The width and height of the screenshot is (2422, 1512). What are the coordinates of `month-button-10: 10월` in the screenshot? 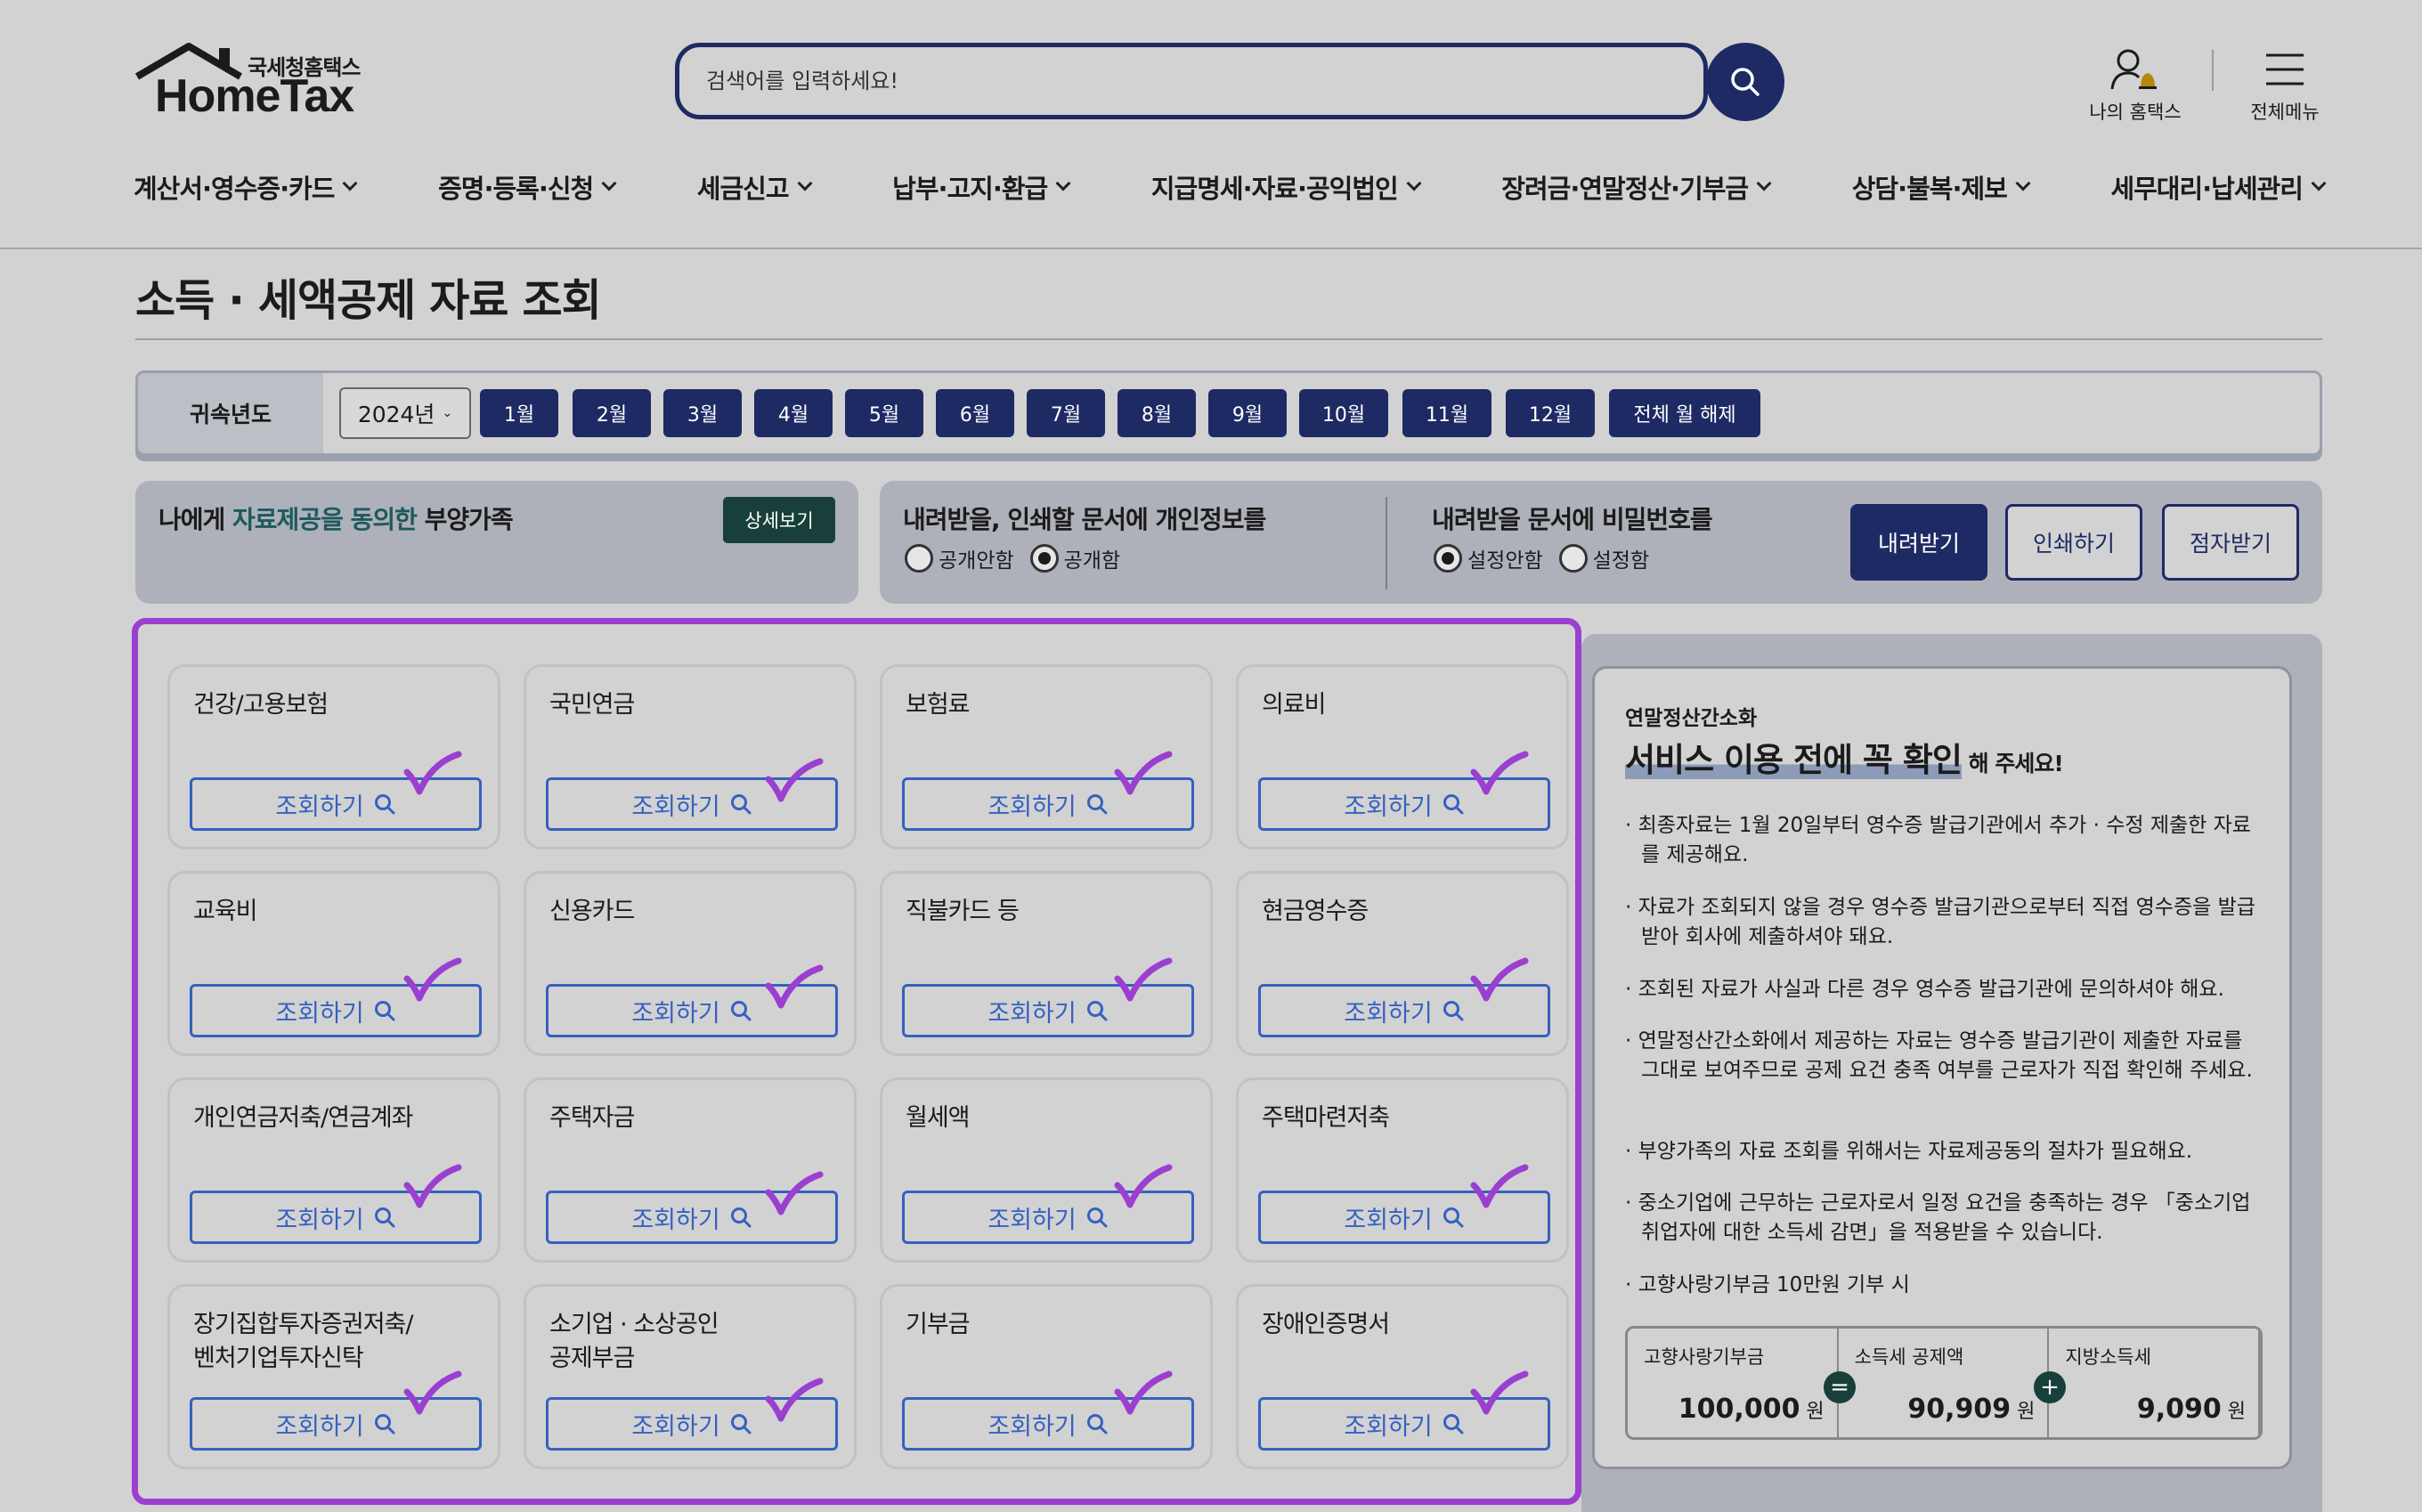 It's located at (1343, 413).